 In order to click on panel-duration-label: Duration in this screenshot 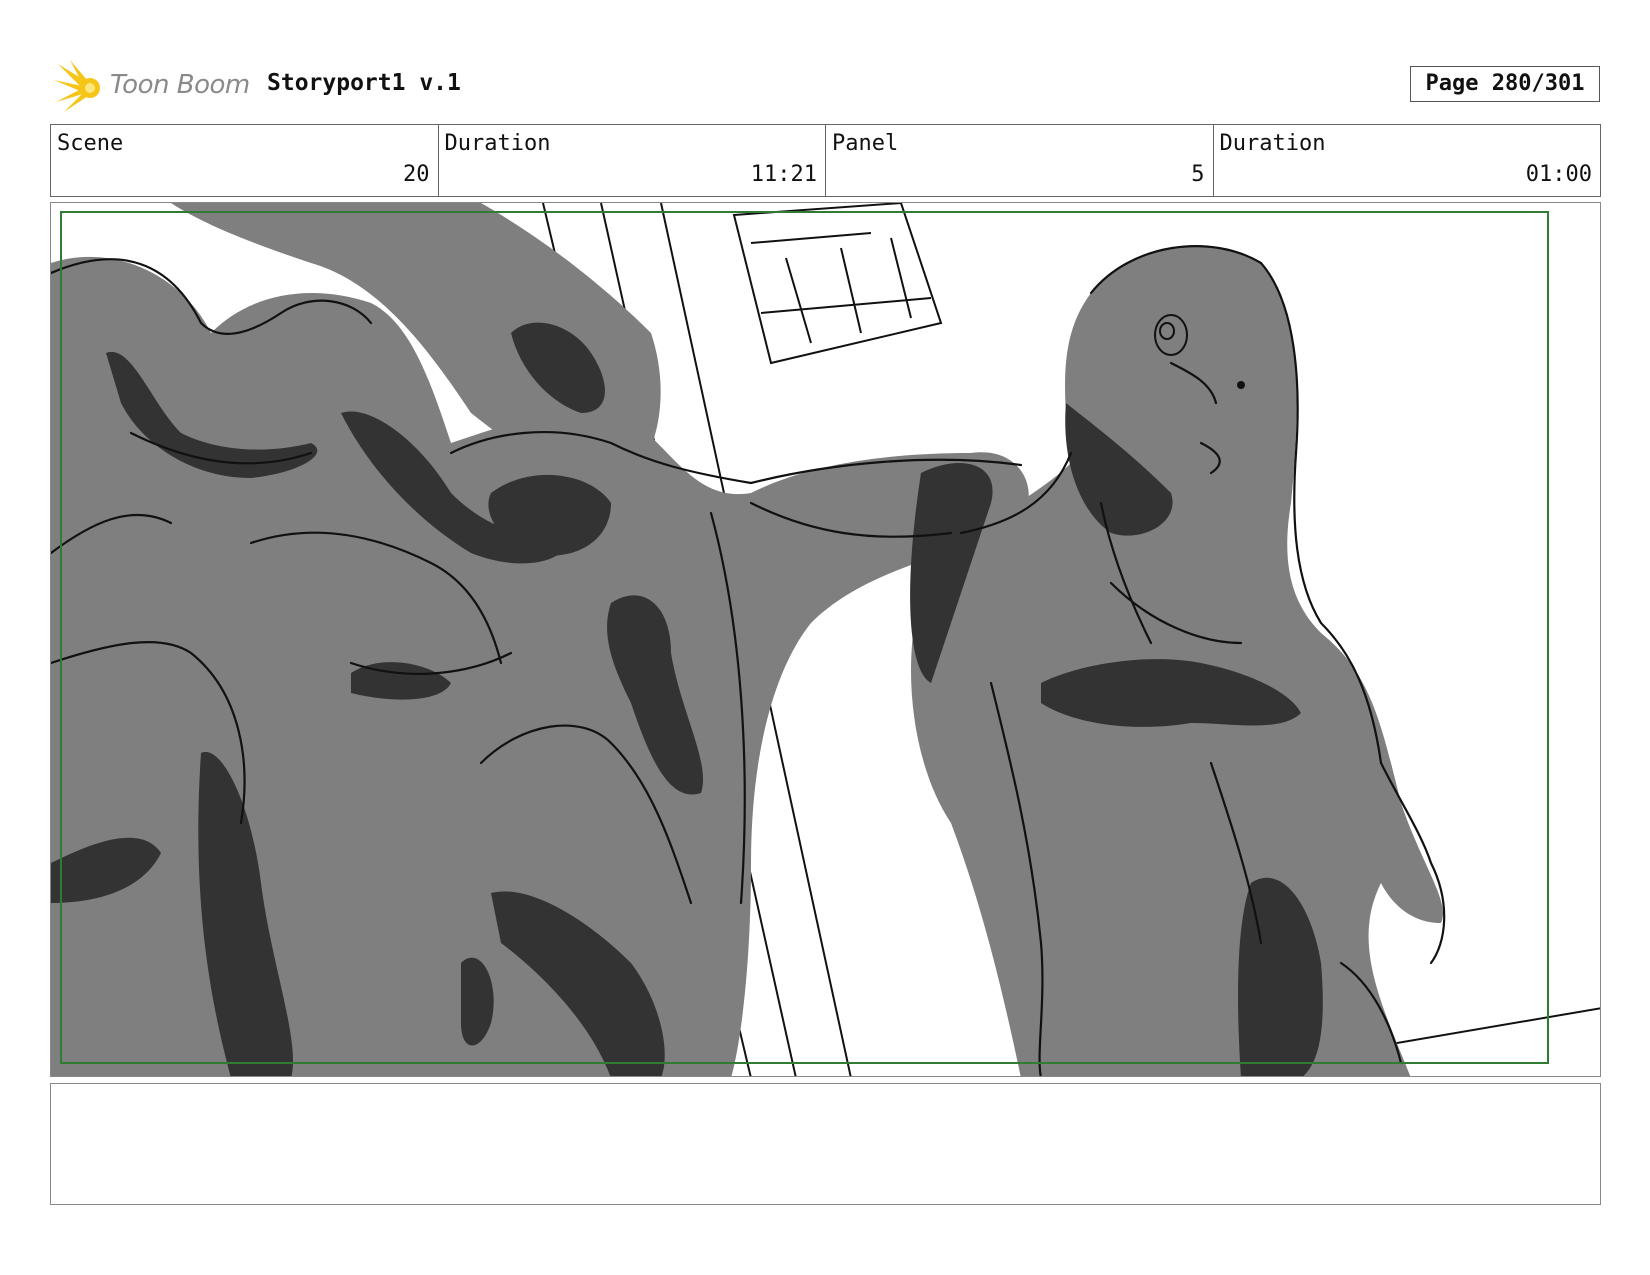, I will do `click(1272, 143)`.